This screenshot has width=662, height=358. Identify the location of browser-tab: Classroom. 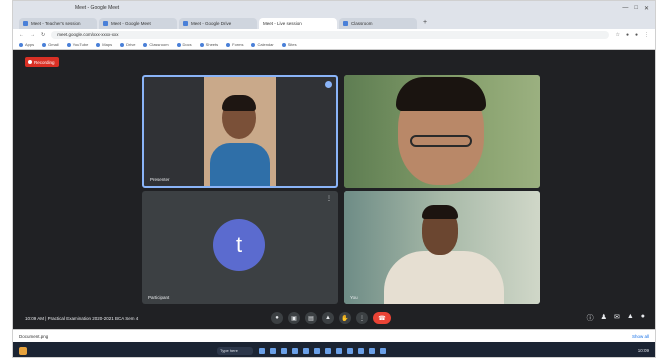
(378, 23).